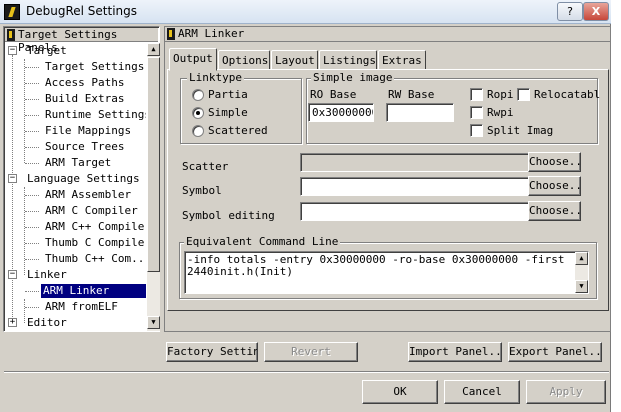  I want to click on tree-item-label: ARM Target, so click(78, 162).